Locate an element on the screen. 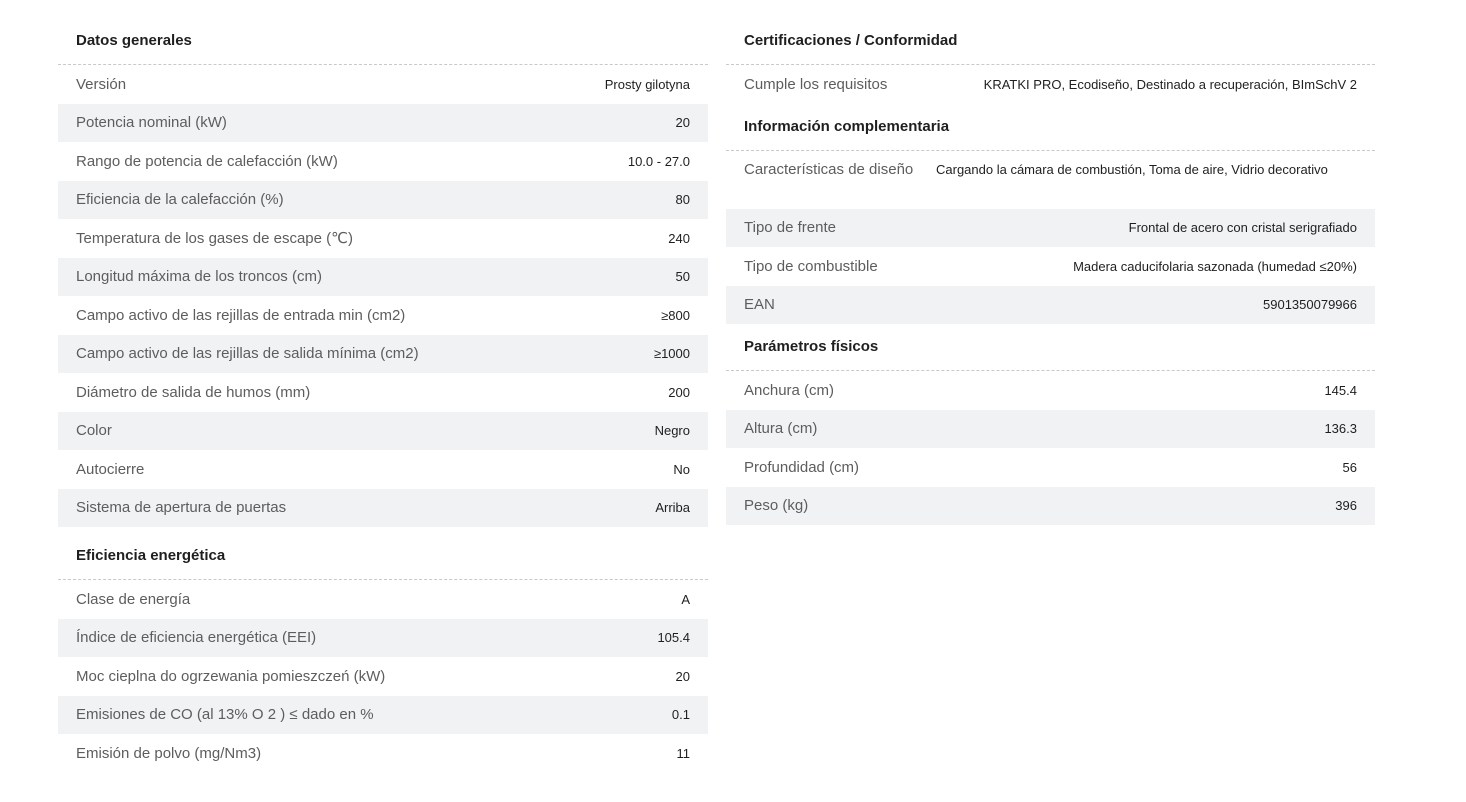 This screenshot has width=1466, height=802. spec-label: Tipo de frente is located at coordinates (790, 228).